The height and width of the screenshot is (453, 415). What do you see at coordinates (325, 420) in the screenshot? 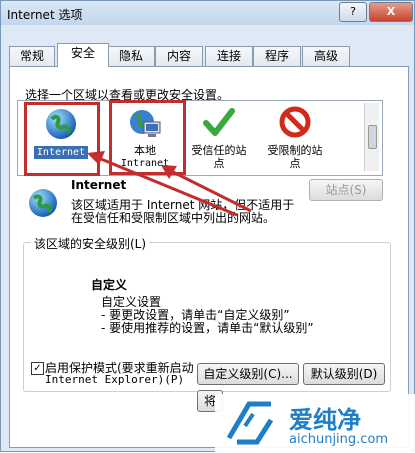
I see `watermark-brand: 爱纯净` at bounding box center [325, 420].